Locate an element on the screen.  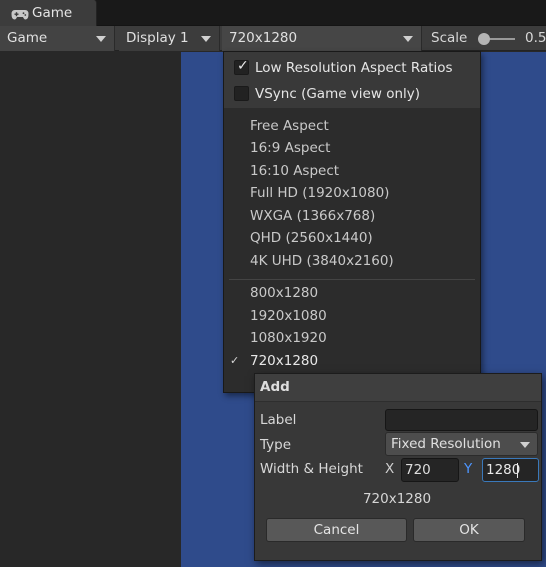
y-label: Y is located at coordinates (468, 469).